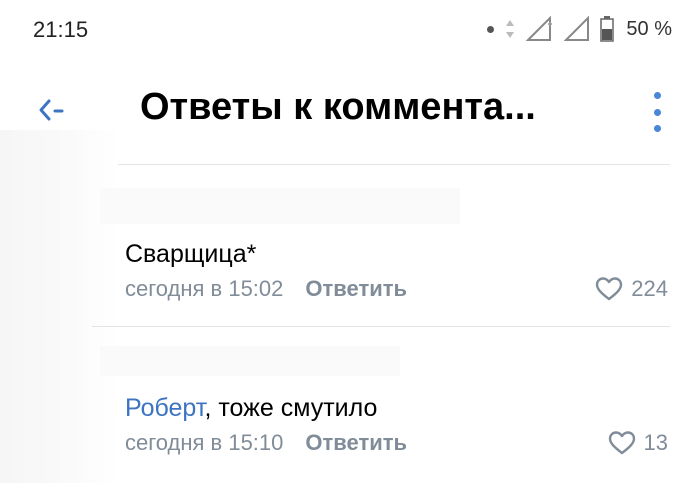  Describe the element at coordinates (291, 408) in the screenshot. I see `comment-body: , тоже смутило` at that location.